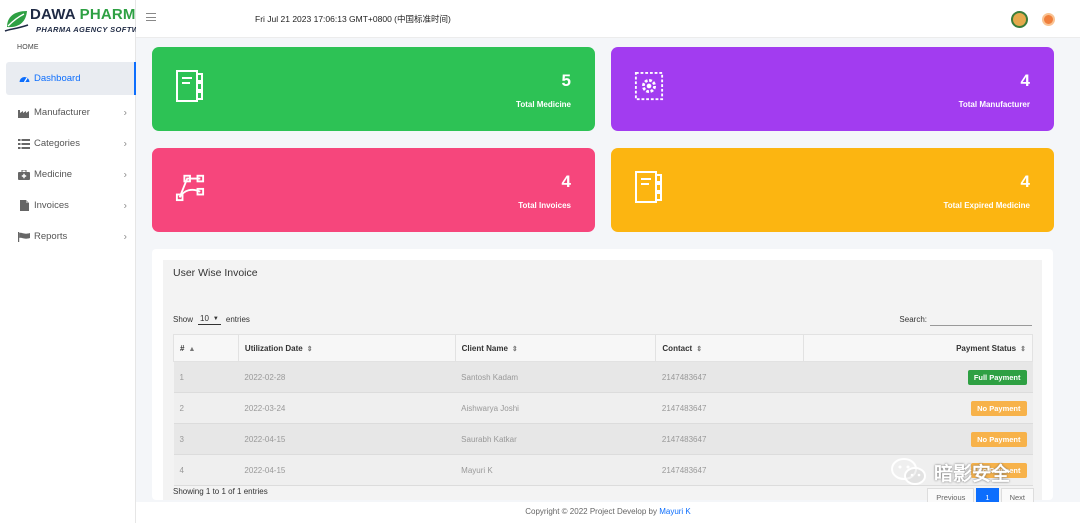 Image resolution: width=1080 pixels, height=523 pixels. I want to click on column-header-number: # ▲, so click(206, 348).